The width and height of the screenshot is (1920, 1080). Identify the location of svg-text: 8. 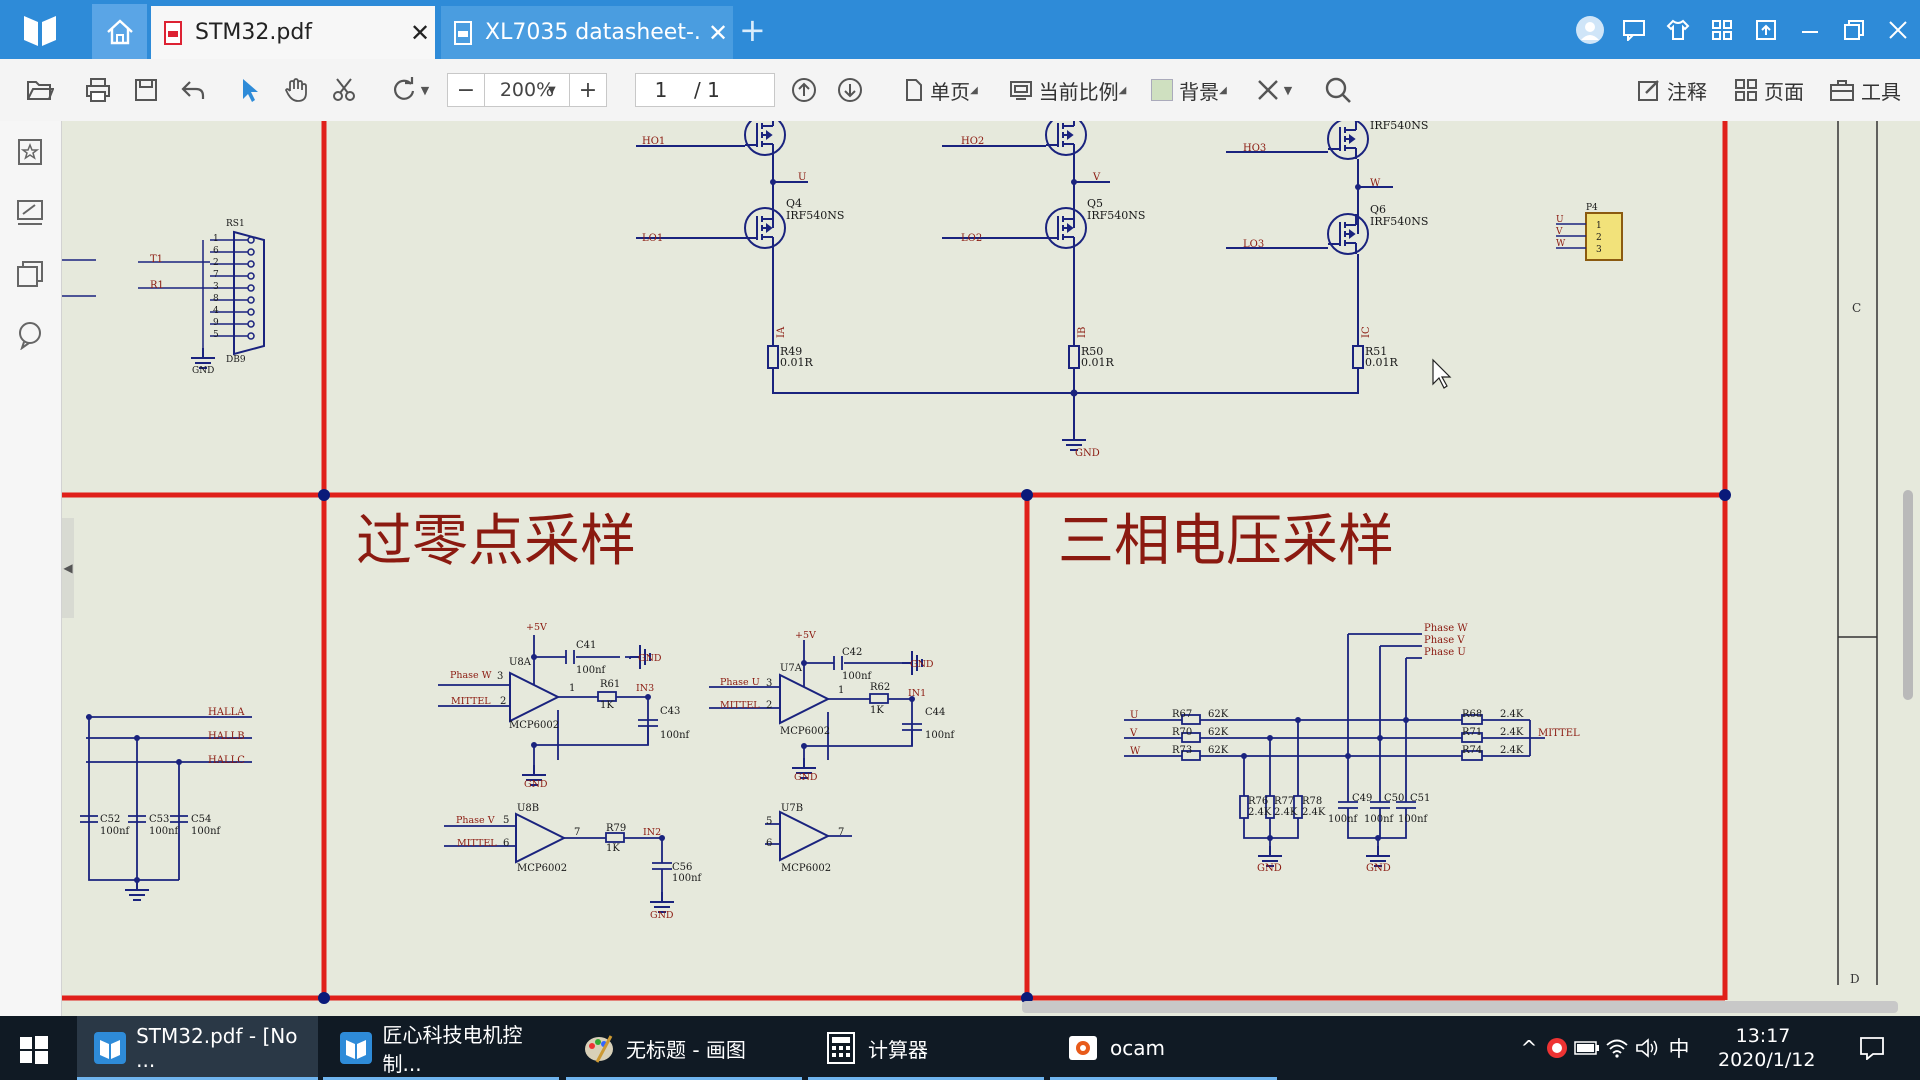
(216, 299).